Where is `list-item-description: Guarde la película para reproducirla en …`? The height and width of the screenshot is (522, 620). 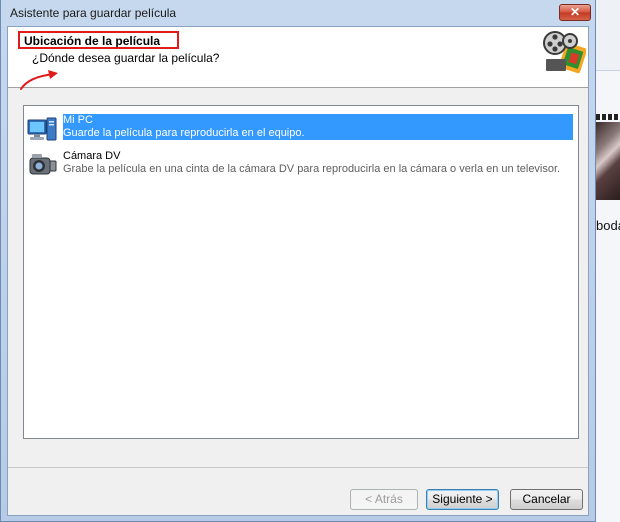
list-item-description: Guarde la película para reproducirla en … is located at coordinates (184, 133).